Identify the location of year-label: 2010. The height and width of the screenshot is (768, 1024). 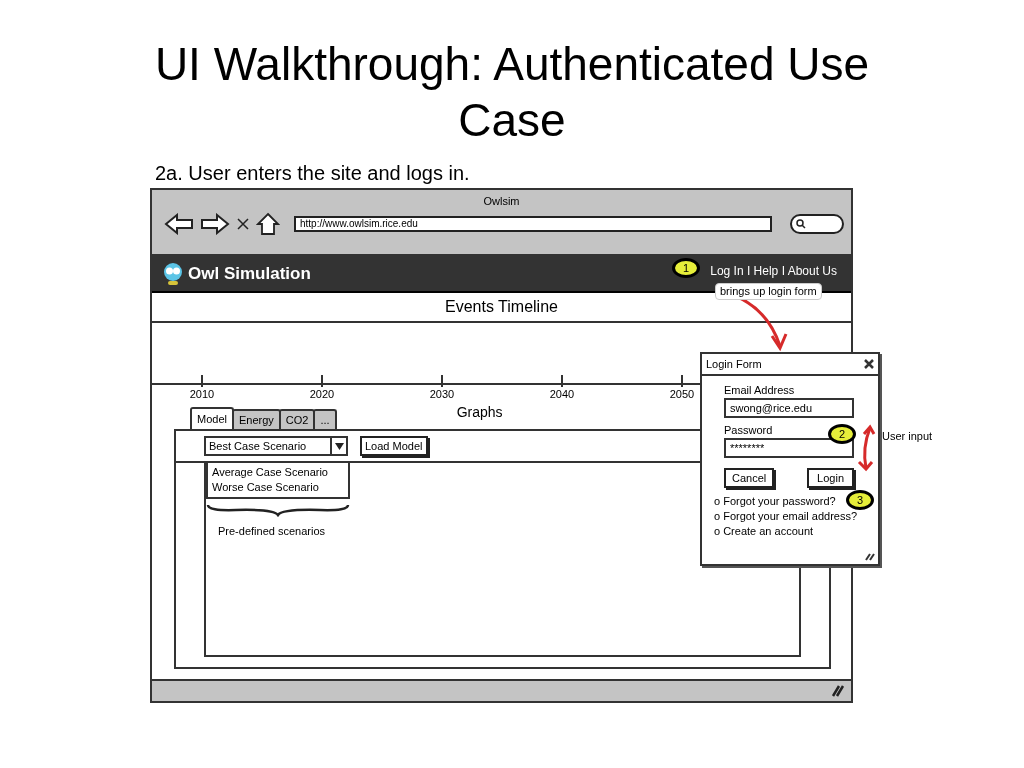
(202, 394).